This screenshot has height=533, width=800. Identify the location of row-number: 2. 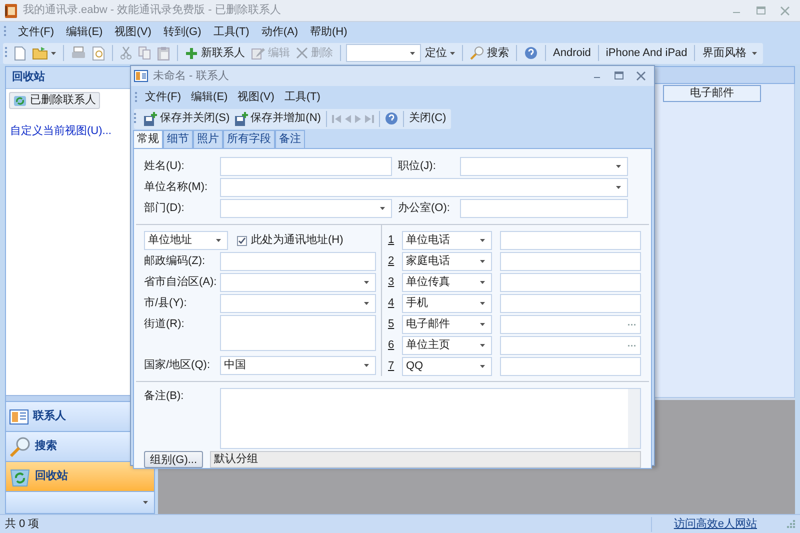
(392, 262).